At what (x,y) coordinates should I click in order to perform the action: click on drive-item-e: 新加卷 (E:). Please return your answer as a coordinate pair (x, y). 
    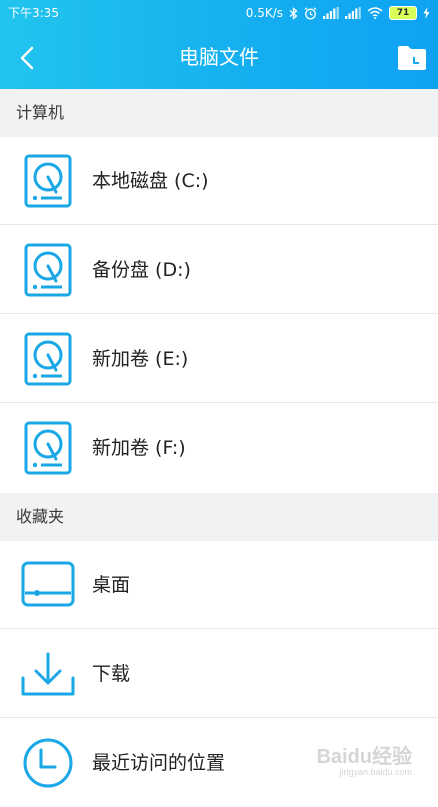
    Looking at the image, I should click on (219, 359).